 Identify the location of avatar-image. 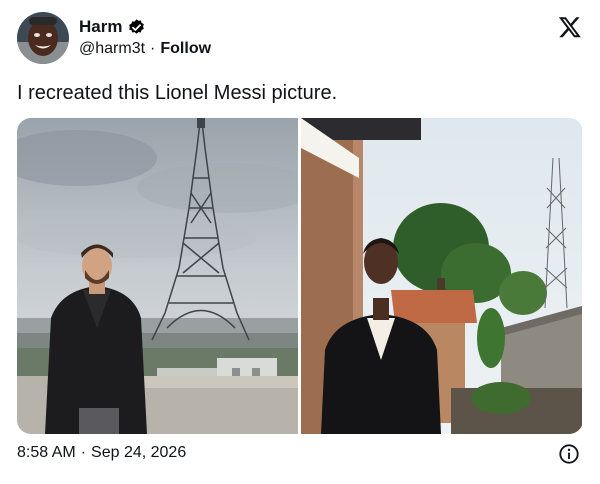
(43, 38).